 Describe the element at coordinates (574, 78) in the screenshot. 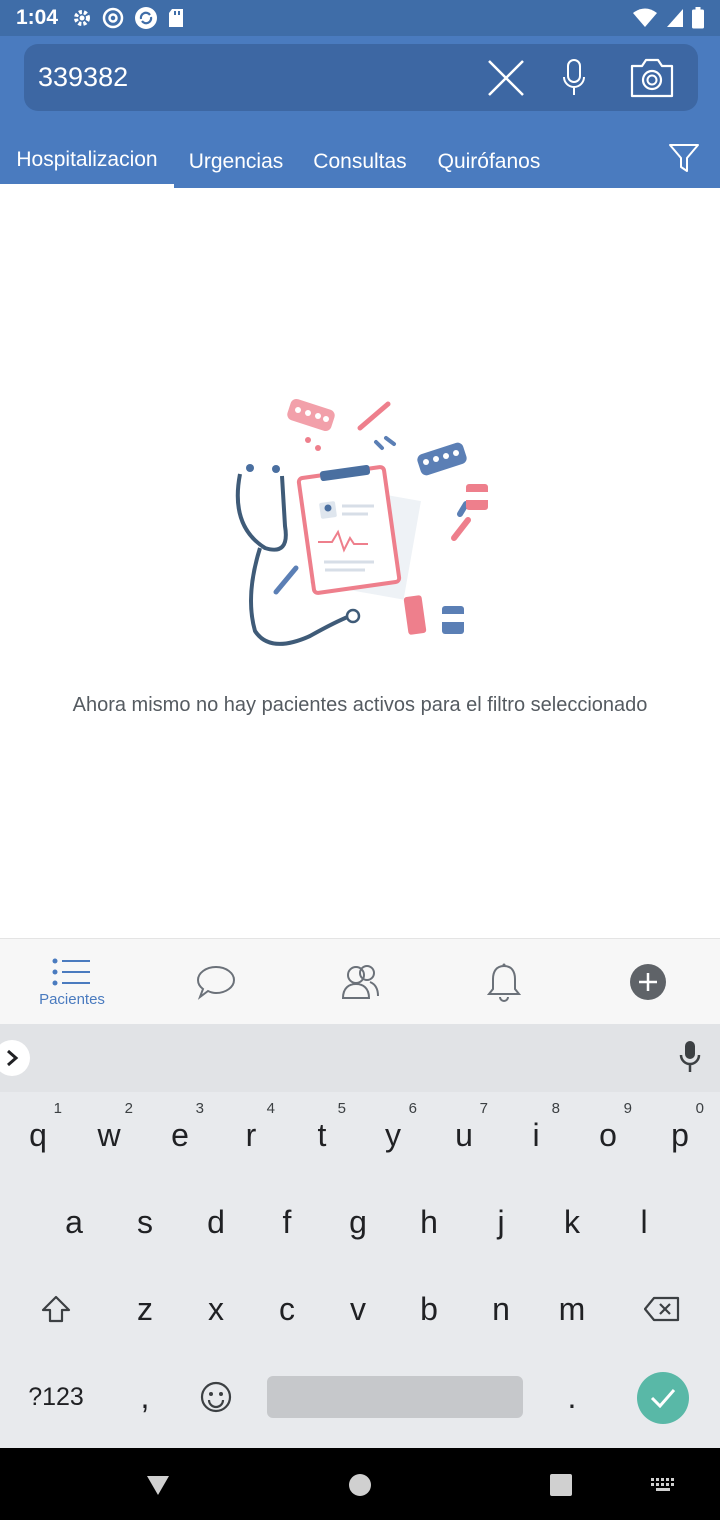

I see `voice-search-button` at that location.